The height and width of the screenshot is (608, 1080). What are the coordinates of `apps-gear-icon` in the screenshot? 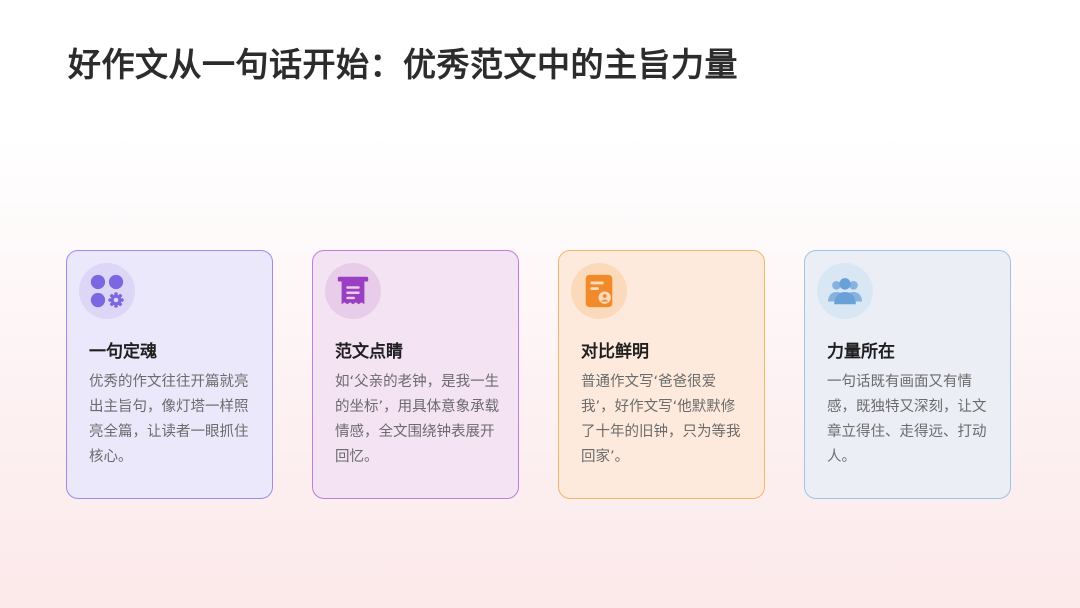 It's located at (107, 291).